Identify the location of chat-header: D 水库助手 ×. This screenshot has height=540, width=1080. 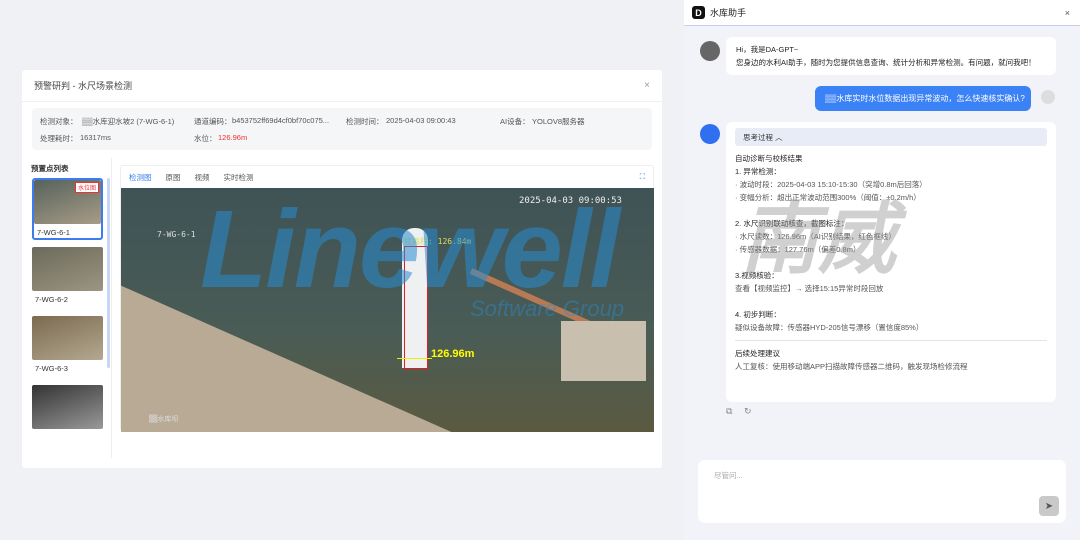
(882, 13).